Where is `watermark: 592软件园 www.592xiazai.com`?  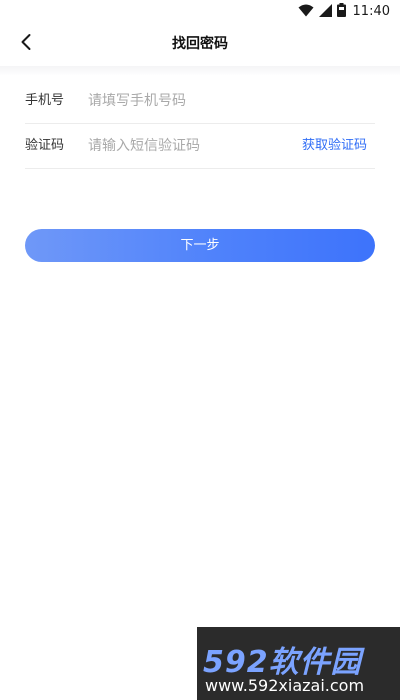 watermark: 592软件园 www.592xiazai.com is located at coordinates (298, 663).